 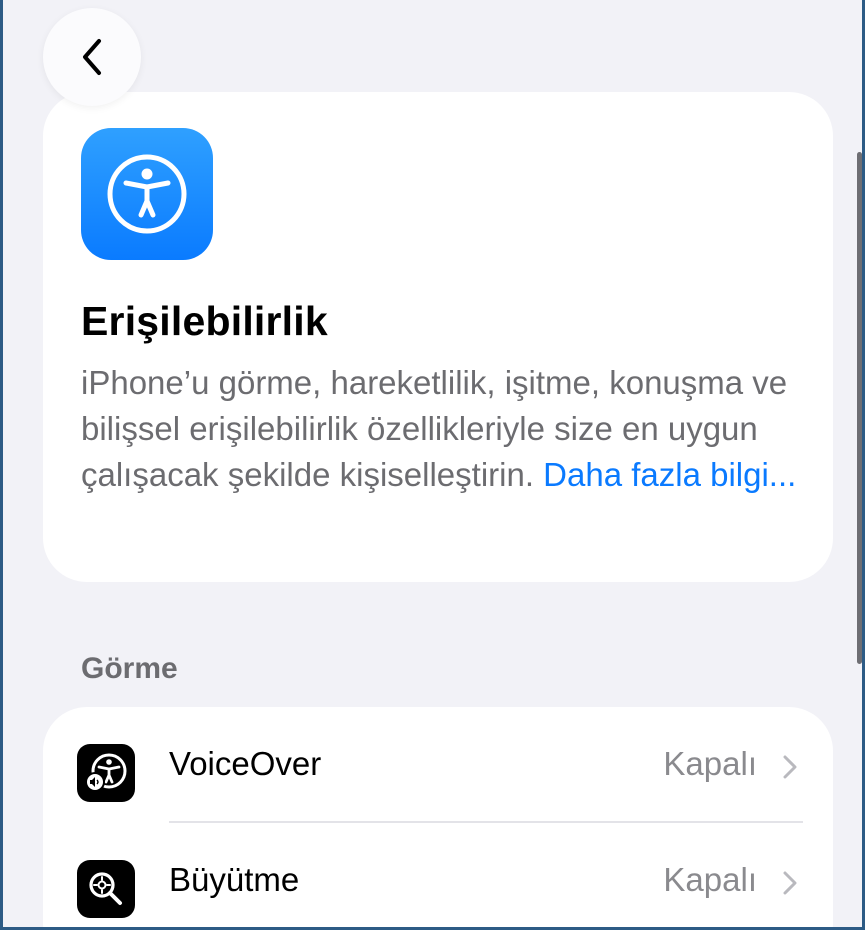 What do you see at coordinates (438, 875) in the screenshot?
I see `list-item-zoom: Büyütme Kapalı` at bounding box center [438, 875].